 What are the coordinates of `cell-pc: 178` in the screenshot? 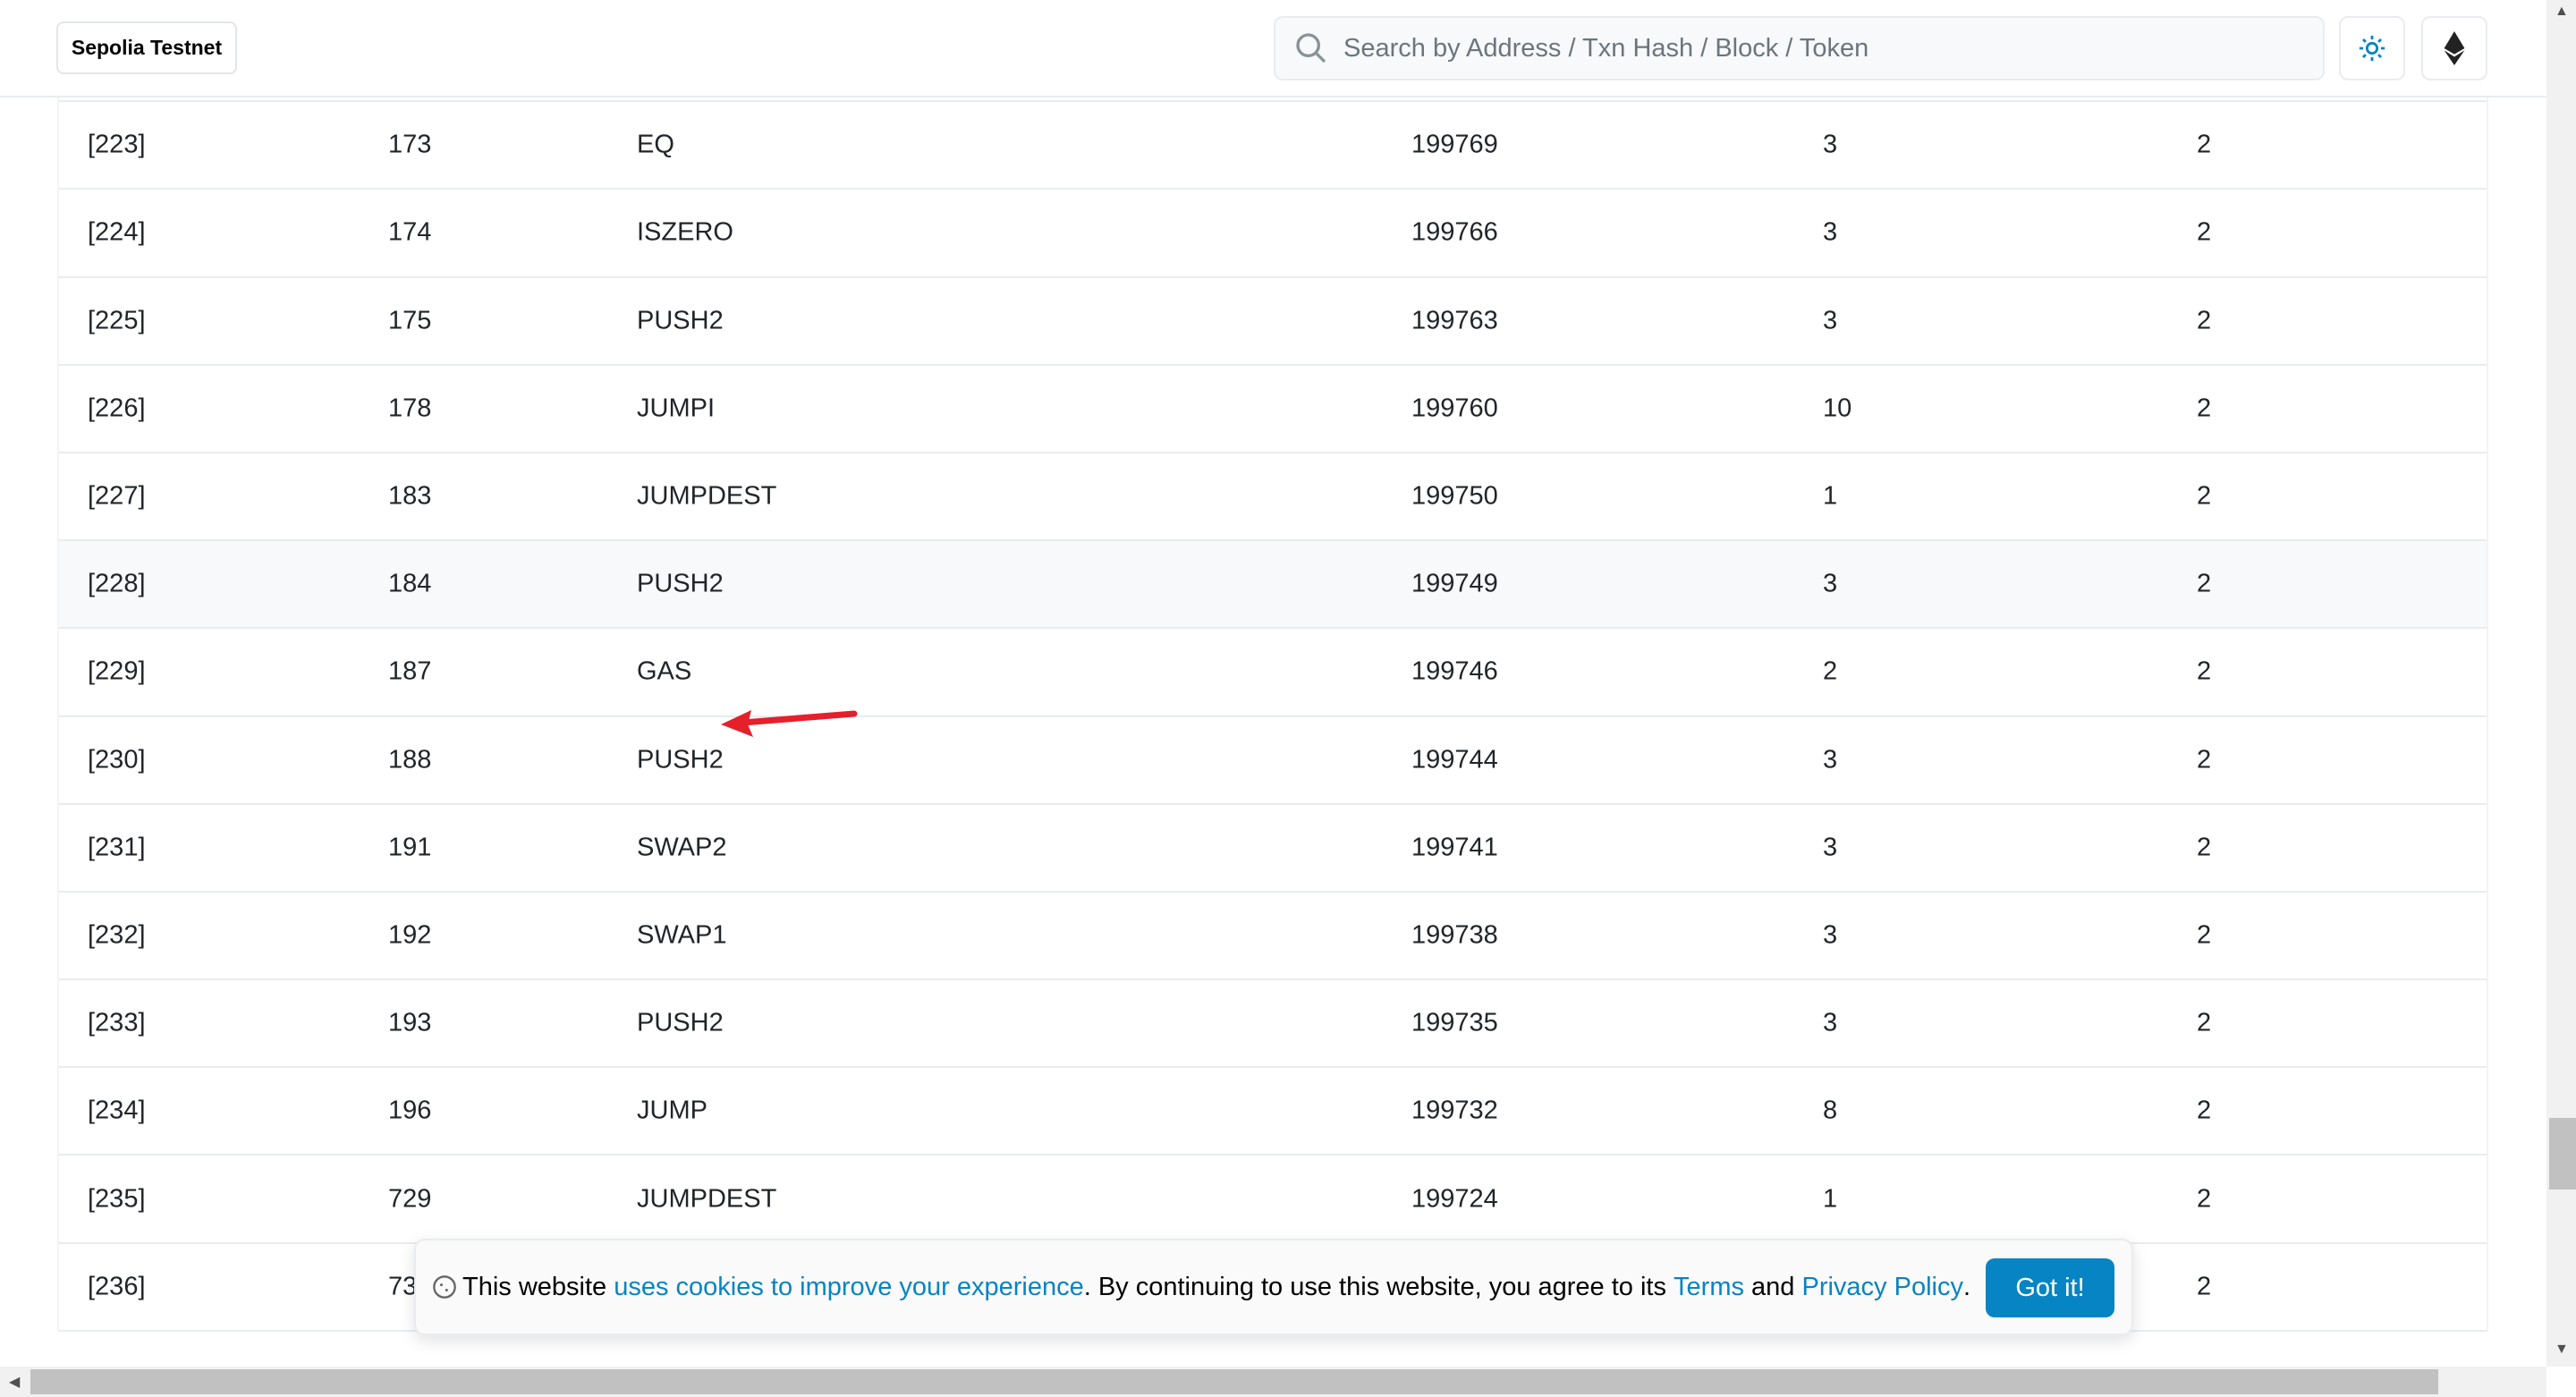 It's located at (410, 408).